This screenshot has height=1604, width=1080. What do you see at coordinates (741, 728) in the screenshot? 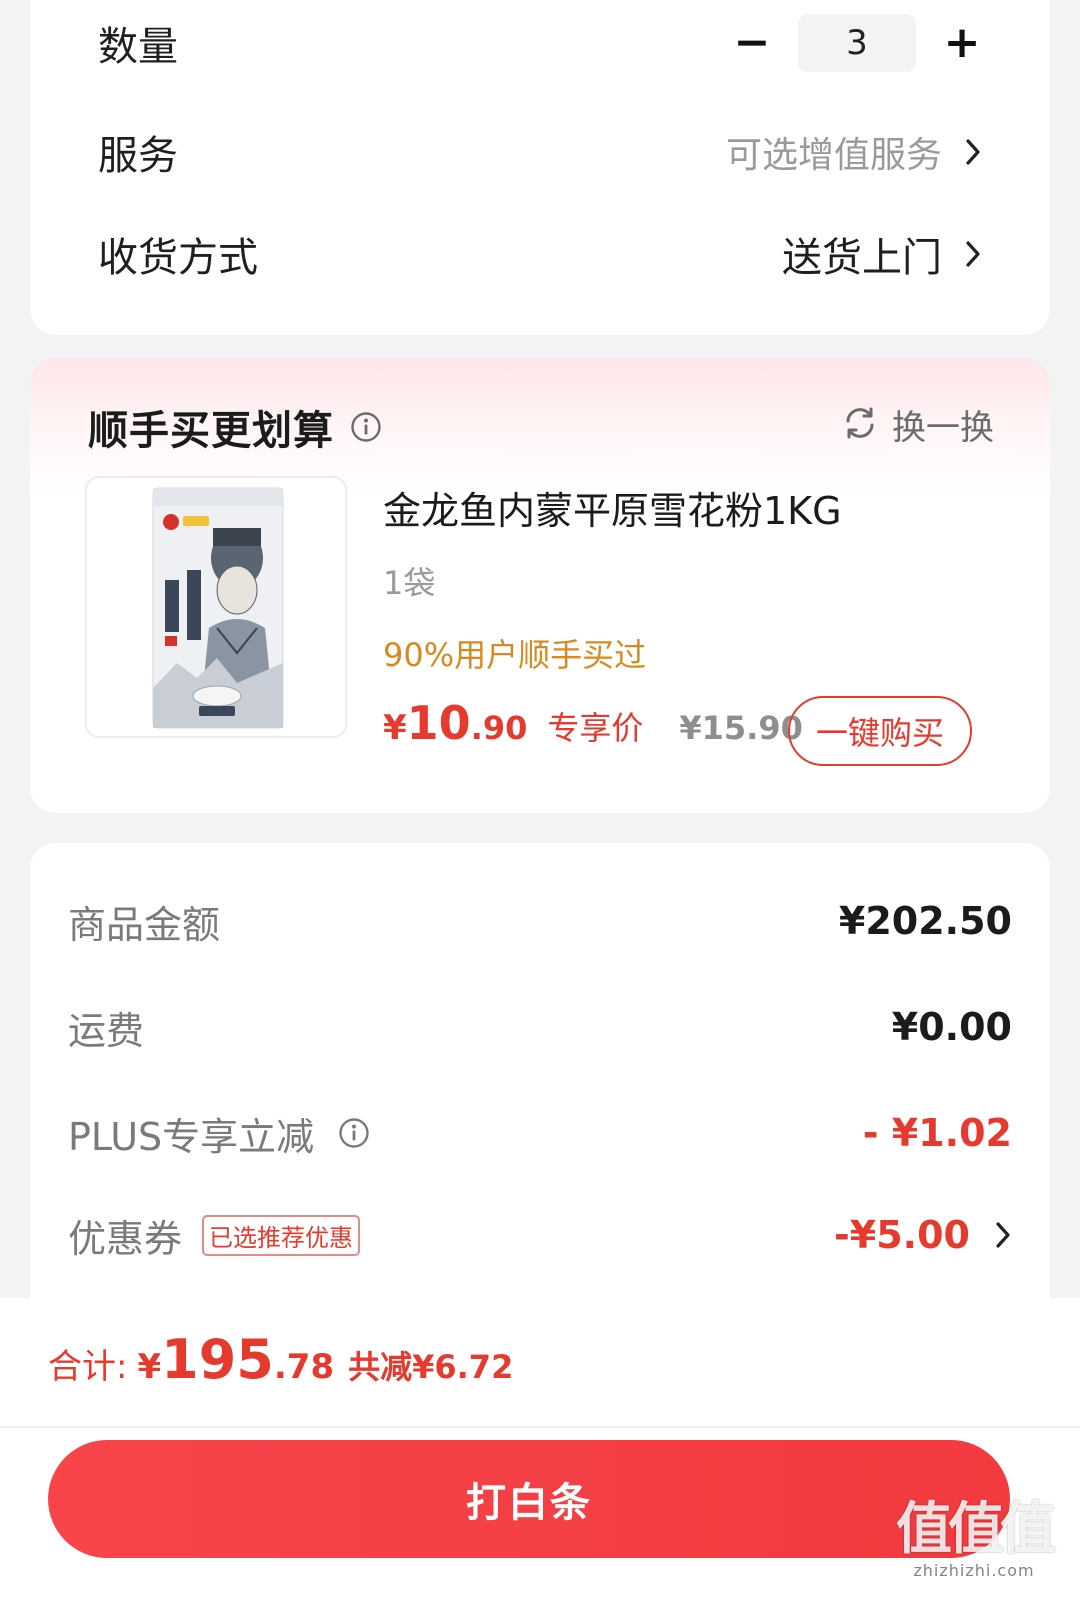
I see `original-price: ¥15.90` at bounding box center [741, 728].